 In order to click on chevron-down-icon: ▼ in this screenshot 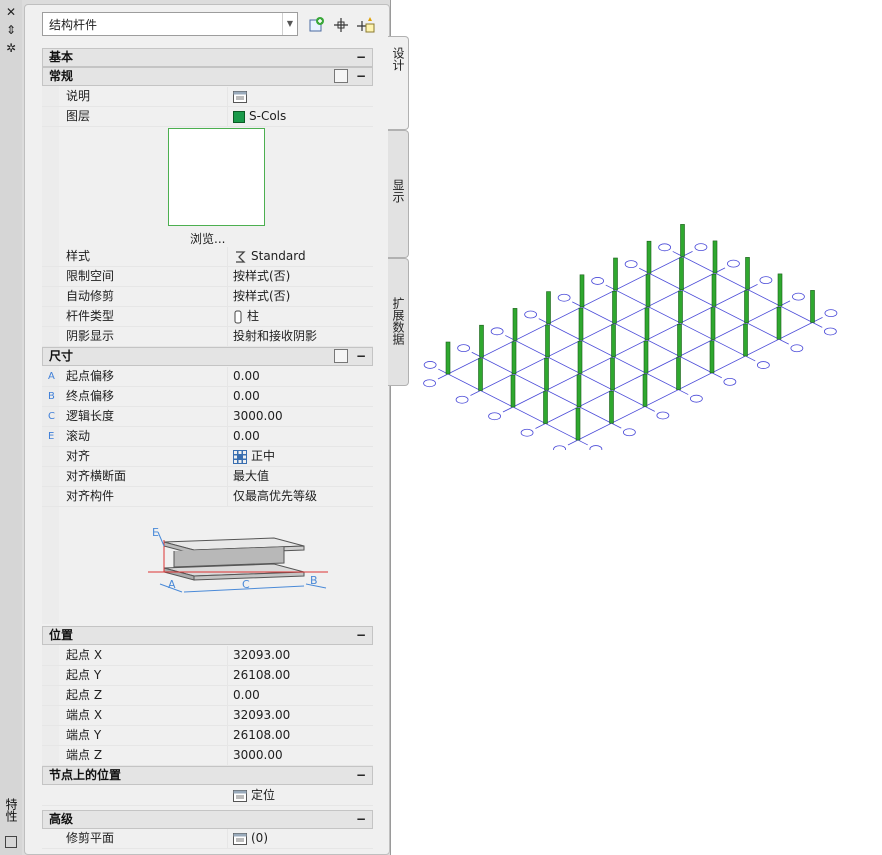, I will do `click(289, 24)`.